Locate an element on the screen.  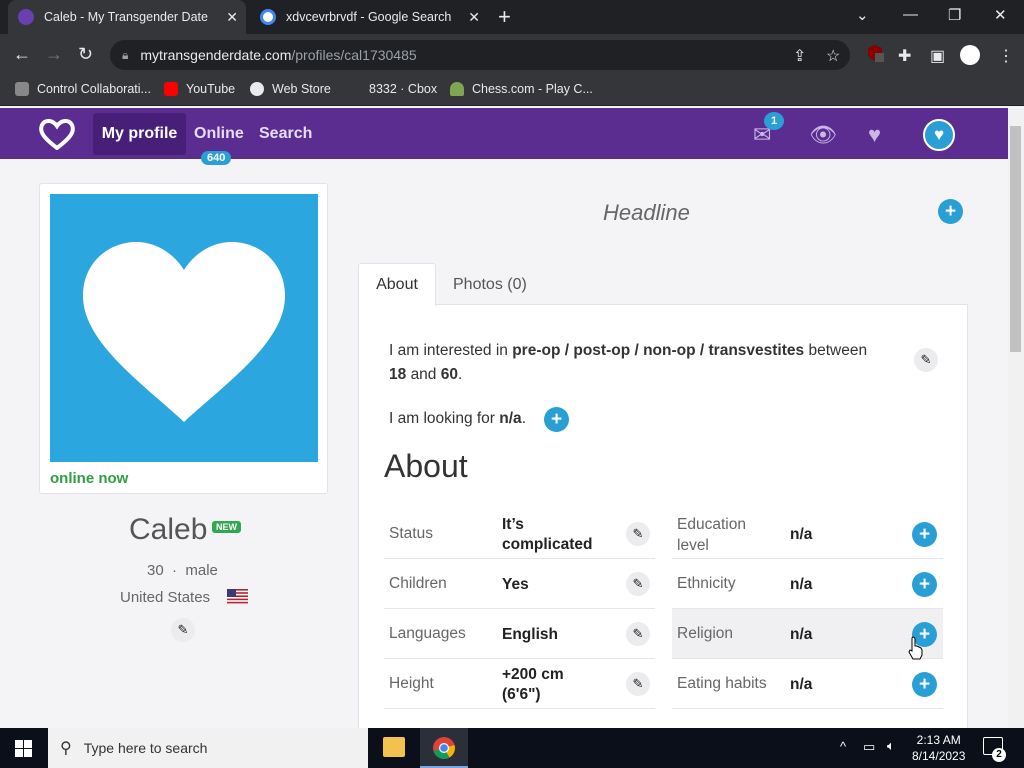
add-eating-habits-plus-icon: + is located at coordinates (924, 684).